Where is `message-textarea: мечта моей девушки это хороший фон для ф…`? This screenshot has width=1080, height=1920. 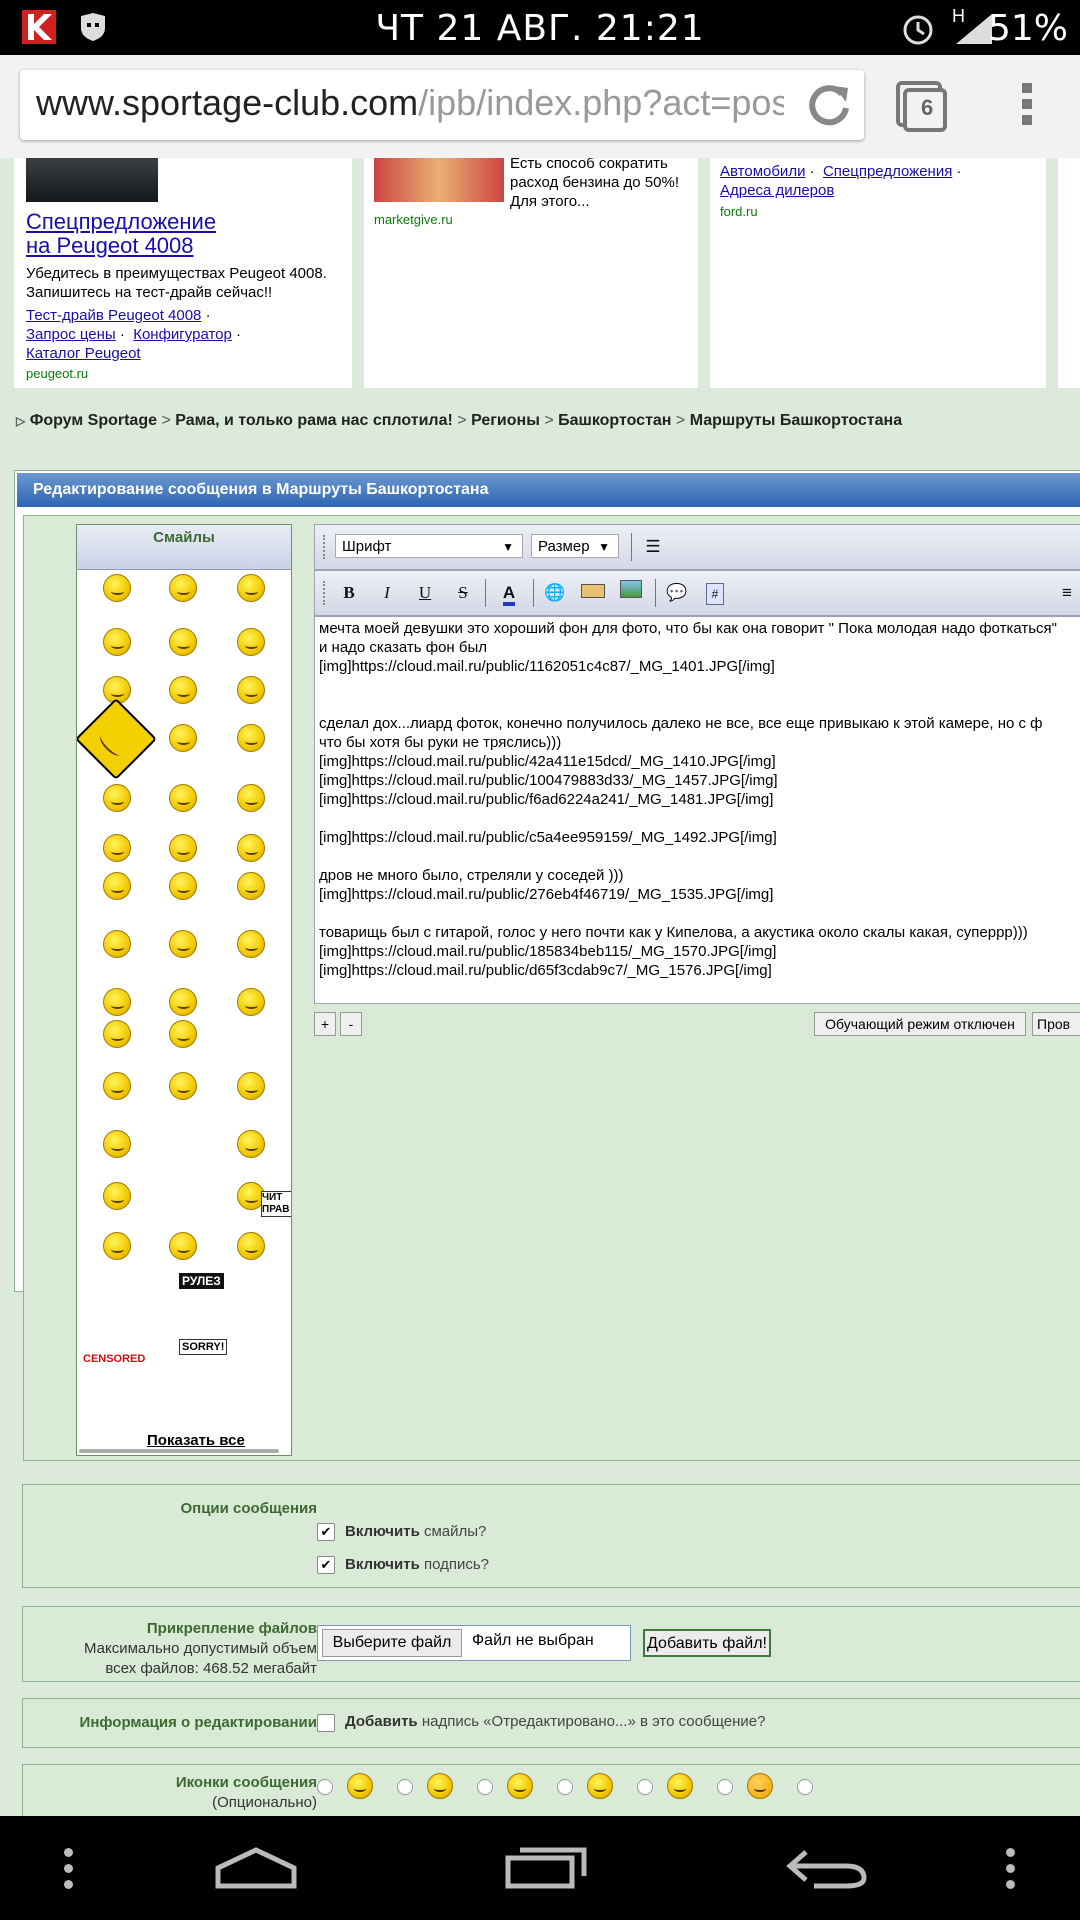
message-textarea: мечта моей девушки это хороший фон для ф… is located at coordinates (697, 810).